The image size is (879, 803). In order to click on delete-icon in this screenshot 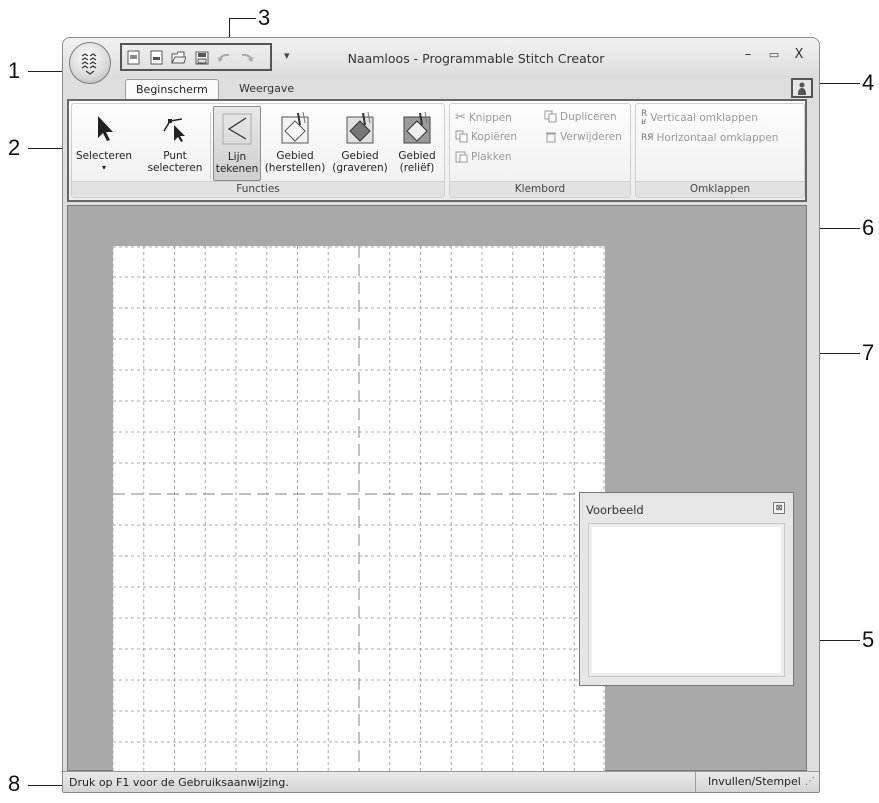, I will do `click(551, 137)`.